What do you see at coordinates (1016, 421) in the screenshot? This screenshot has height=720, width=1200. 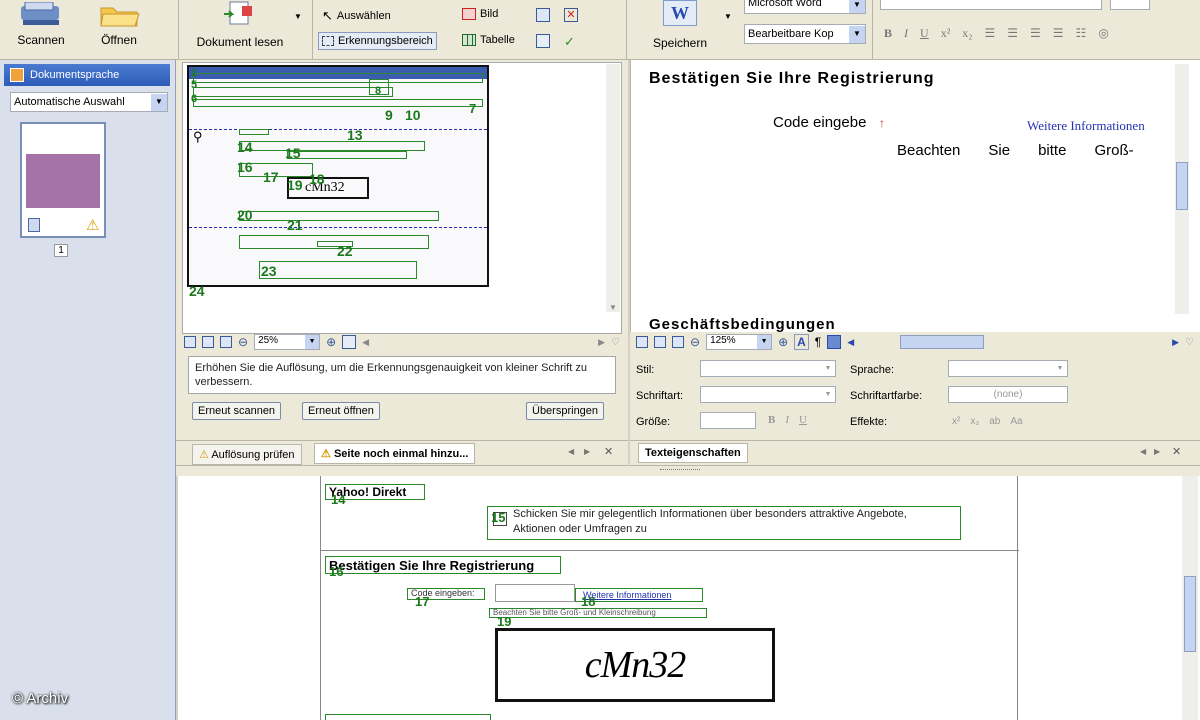 I see `small-caps-button: Aa` at bounding box center [1016, 421].